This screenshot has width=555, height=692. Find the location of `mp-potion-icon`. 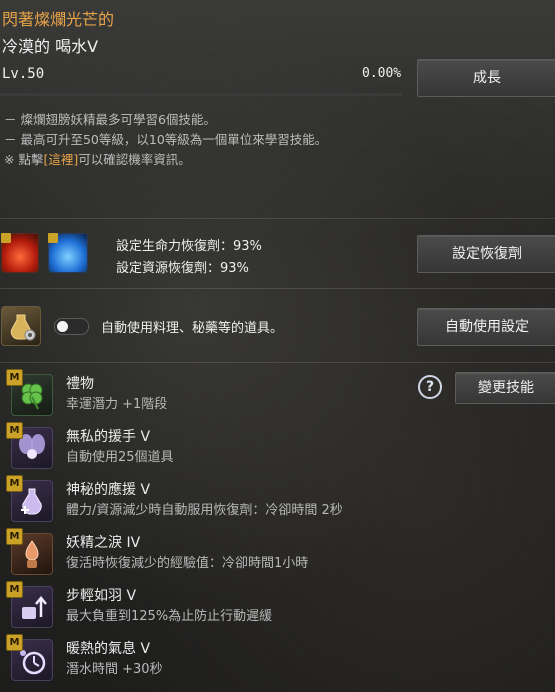

mp-potion-icon is located at coordinates (68, 253).